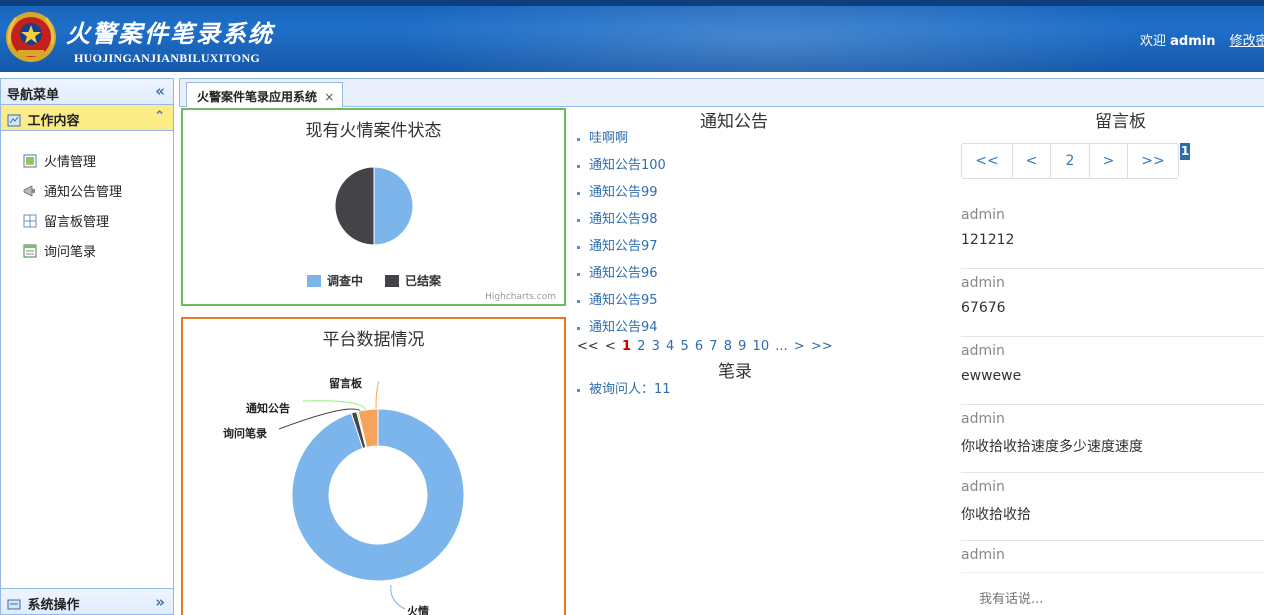  What do you see at coordinates (1112, 592) in the screenshot?
I see `message-input` at bounding box center [1112, 592].